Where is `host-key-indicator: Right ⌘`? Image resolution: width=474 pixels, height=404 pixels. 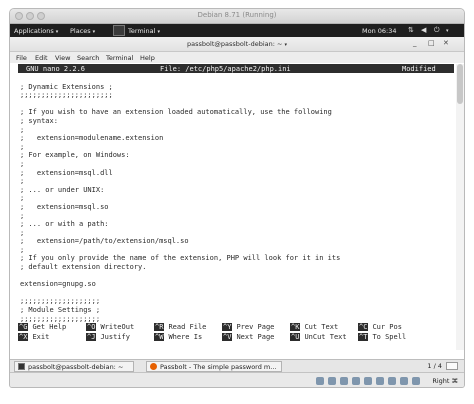
host-key-indicator: Right ⌘ is located at coordinates (445, 381).